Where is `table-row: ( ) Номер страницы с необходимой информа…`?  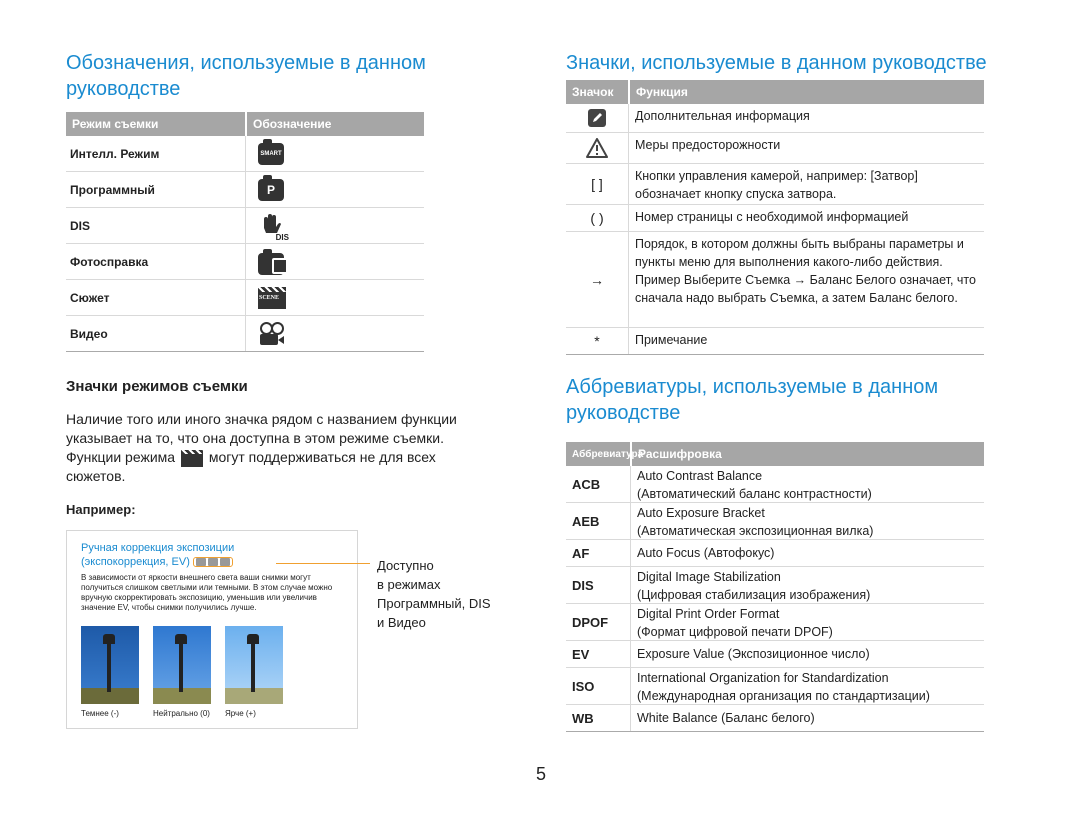 table-row: ( ) Номер страницы с необходимой информа… is located at coordinates (775, 218).